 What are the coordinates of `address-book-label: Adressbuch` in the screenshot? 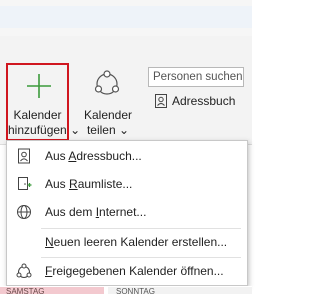 It's located at (204, 101).